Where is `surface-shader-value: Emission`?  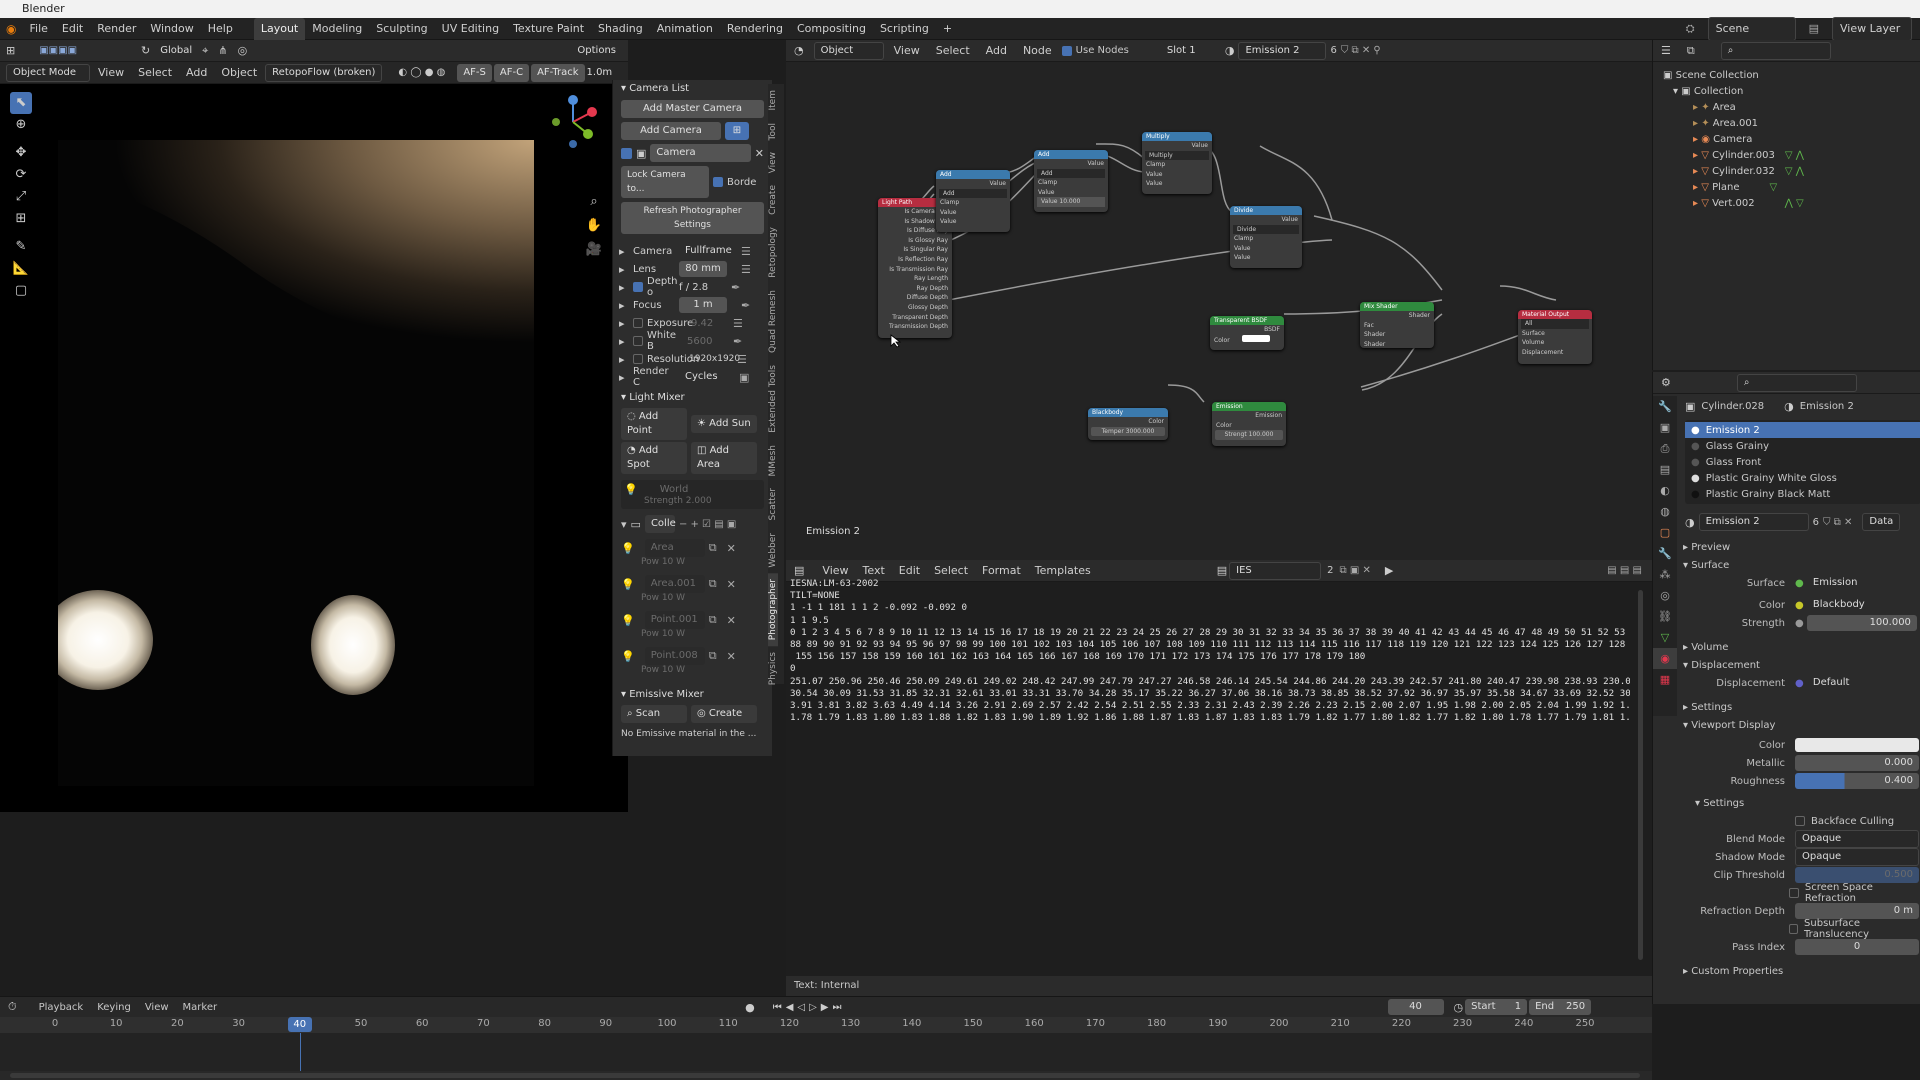
surface-shader-value: Emission is located at coordinates (1862, 583).